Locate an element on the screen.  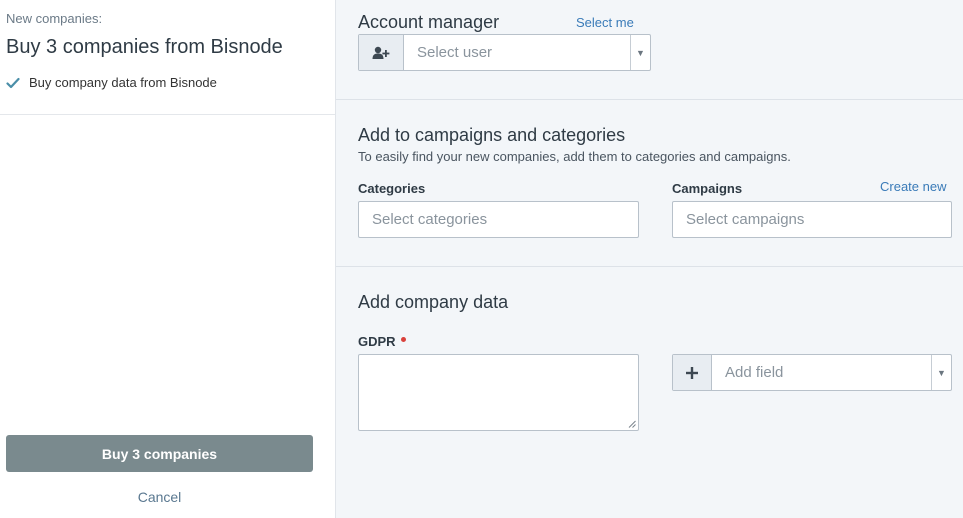
gdpr-label-text: GDPR is located at coordinates (377, 341).